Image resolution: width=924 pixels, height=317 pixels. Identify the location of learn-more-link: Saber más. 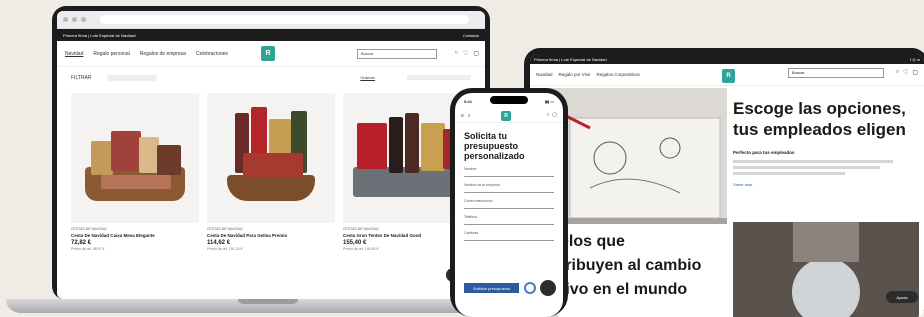
(742, 184).